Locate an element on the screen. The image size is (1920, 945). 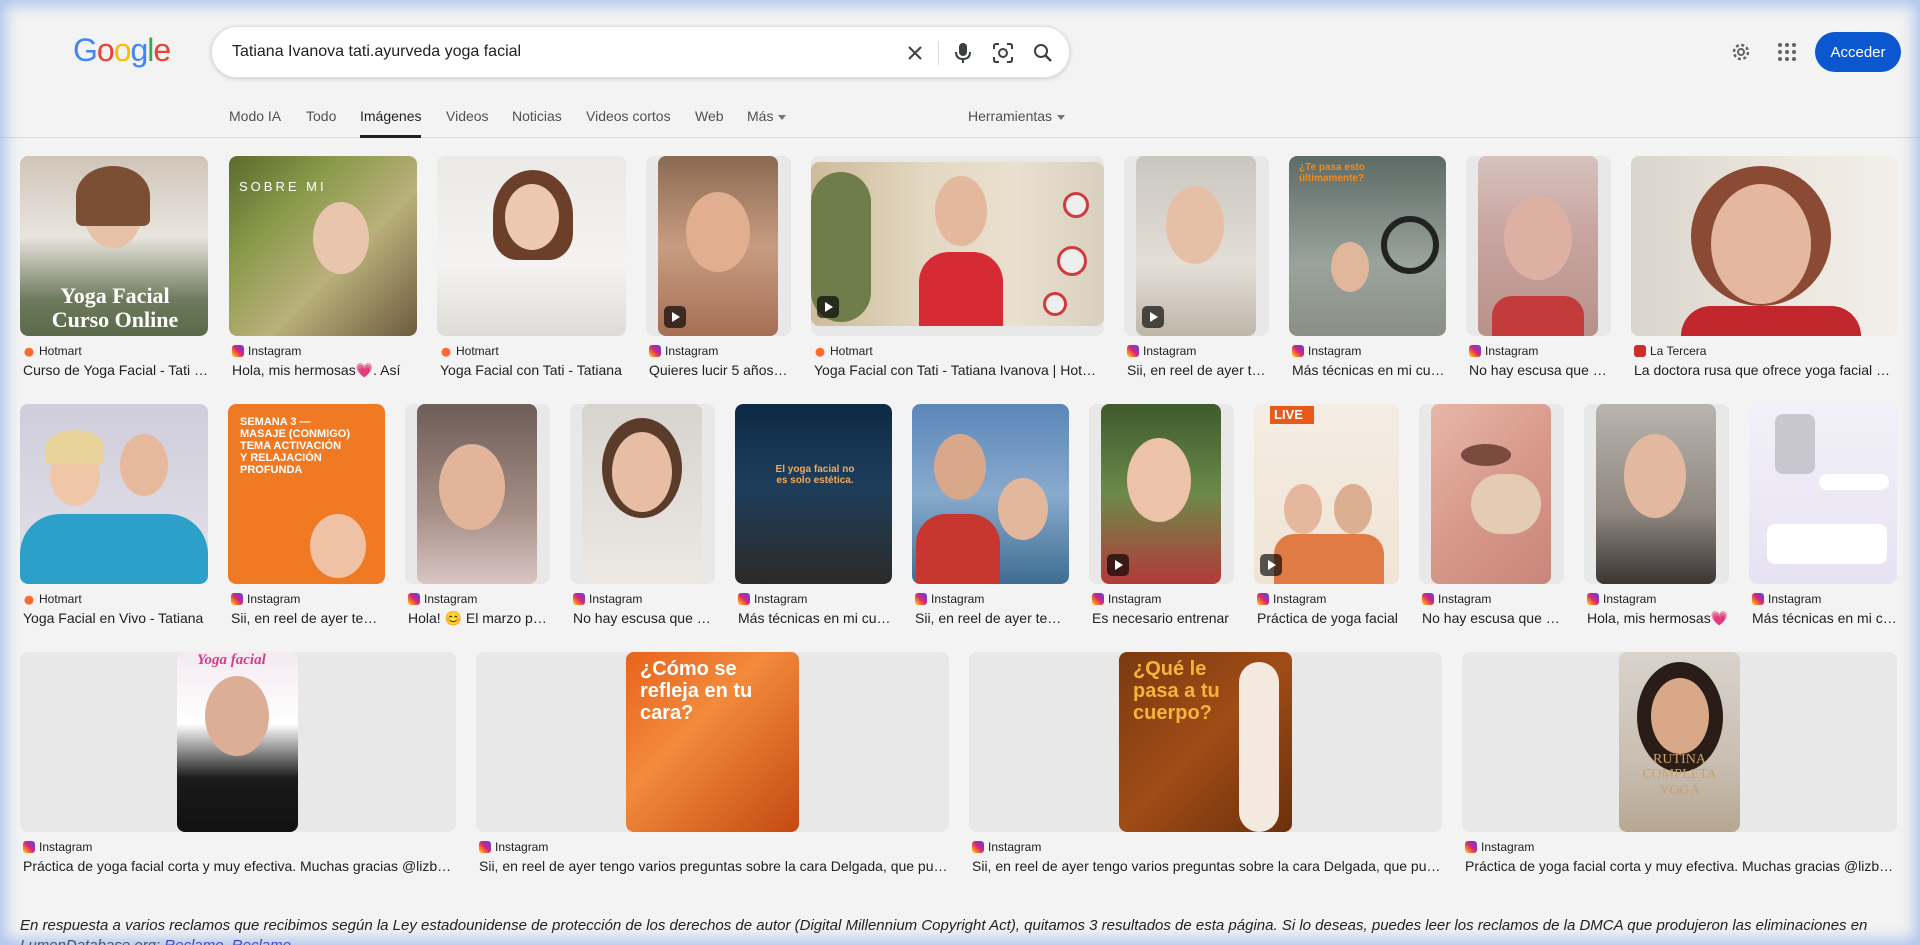
result-title: Es necesario entrenar is located at coordinates (1163, 618).